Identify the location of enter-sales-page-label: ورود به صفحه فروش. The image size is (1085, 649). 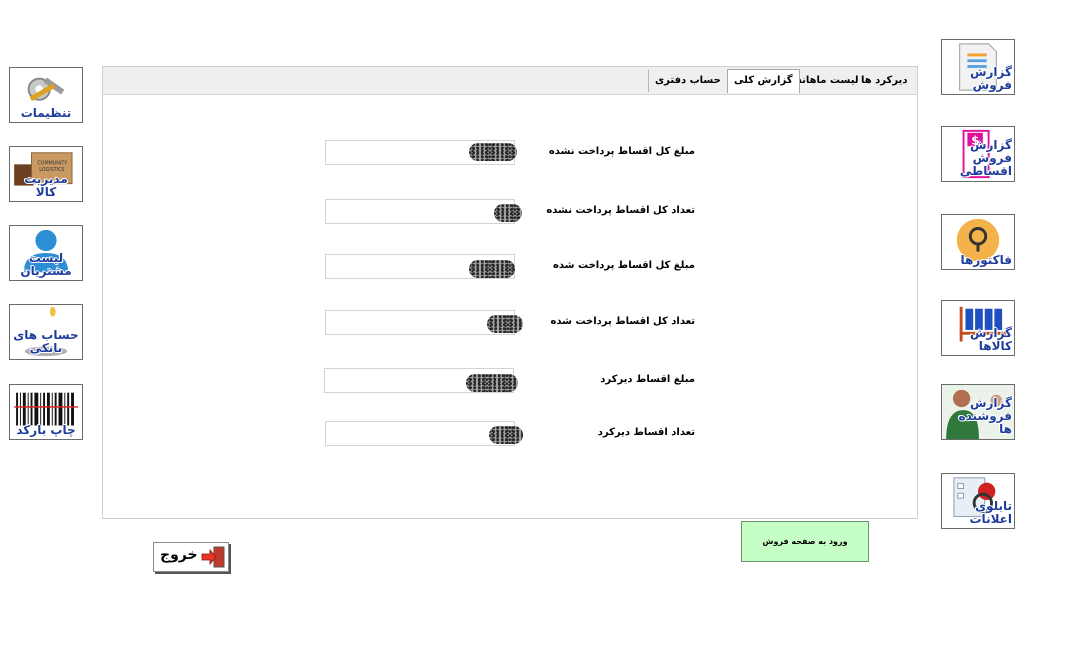
(805, 541).